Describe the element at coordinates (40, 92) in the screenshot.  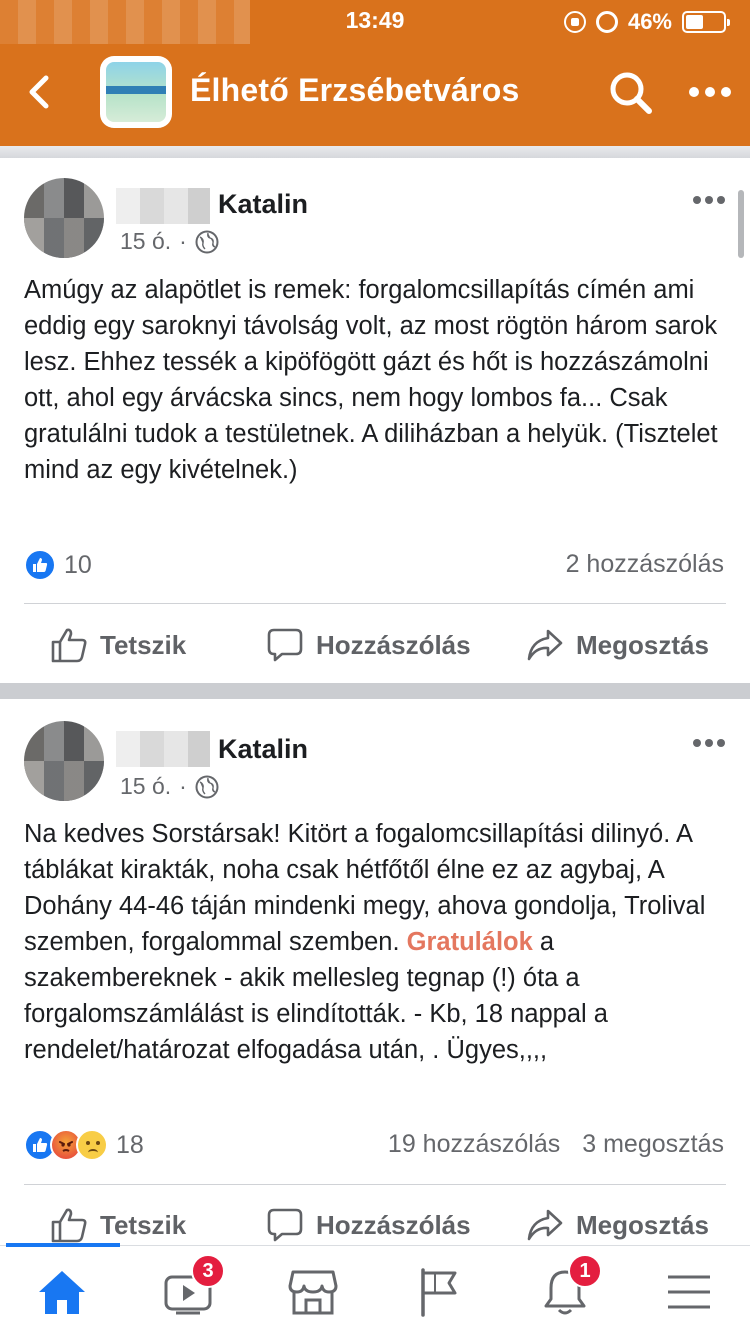
I see `back-icon` at that location.